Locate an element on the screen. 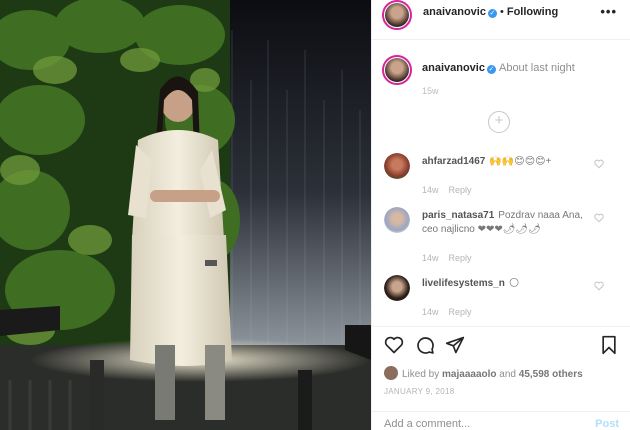  liked-by-line: Liked by majaaaaolo and 45,598 others is located at coordinates (483, 373).